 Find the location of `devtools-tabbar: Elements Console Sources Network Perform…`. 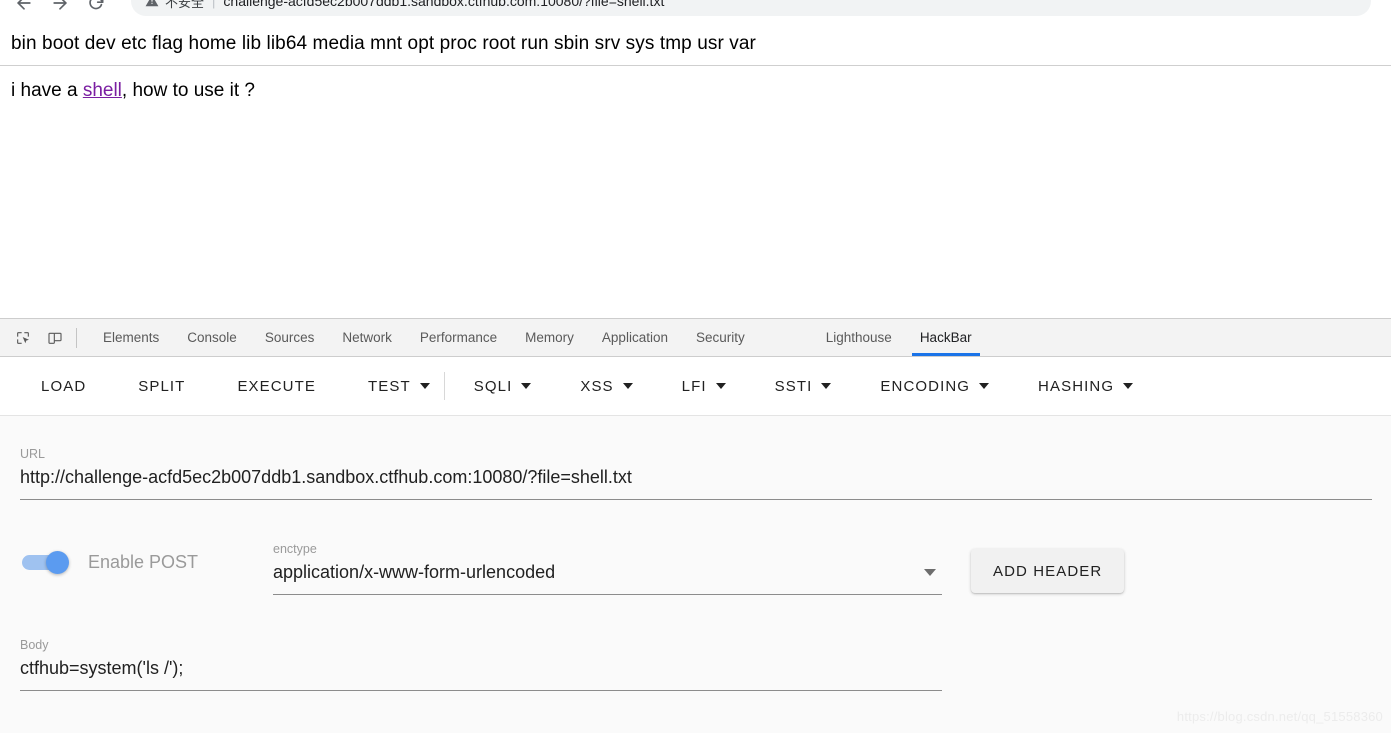

devtools-tabbar: Elements Console Sources Network Perform… is located at coordinates (695, 338).